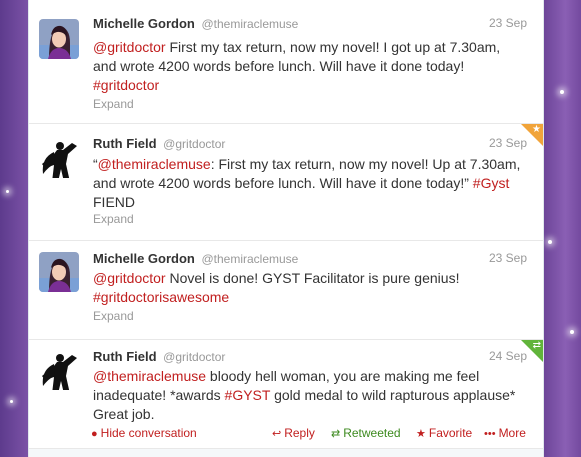 The image size is (581, 457). I want to click on hide-conversation-label: Hide conversation, so click(148, 433).